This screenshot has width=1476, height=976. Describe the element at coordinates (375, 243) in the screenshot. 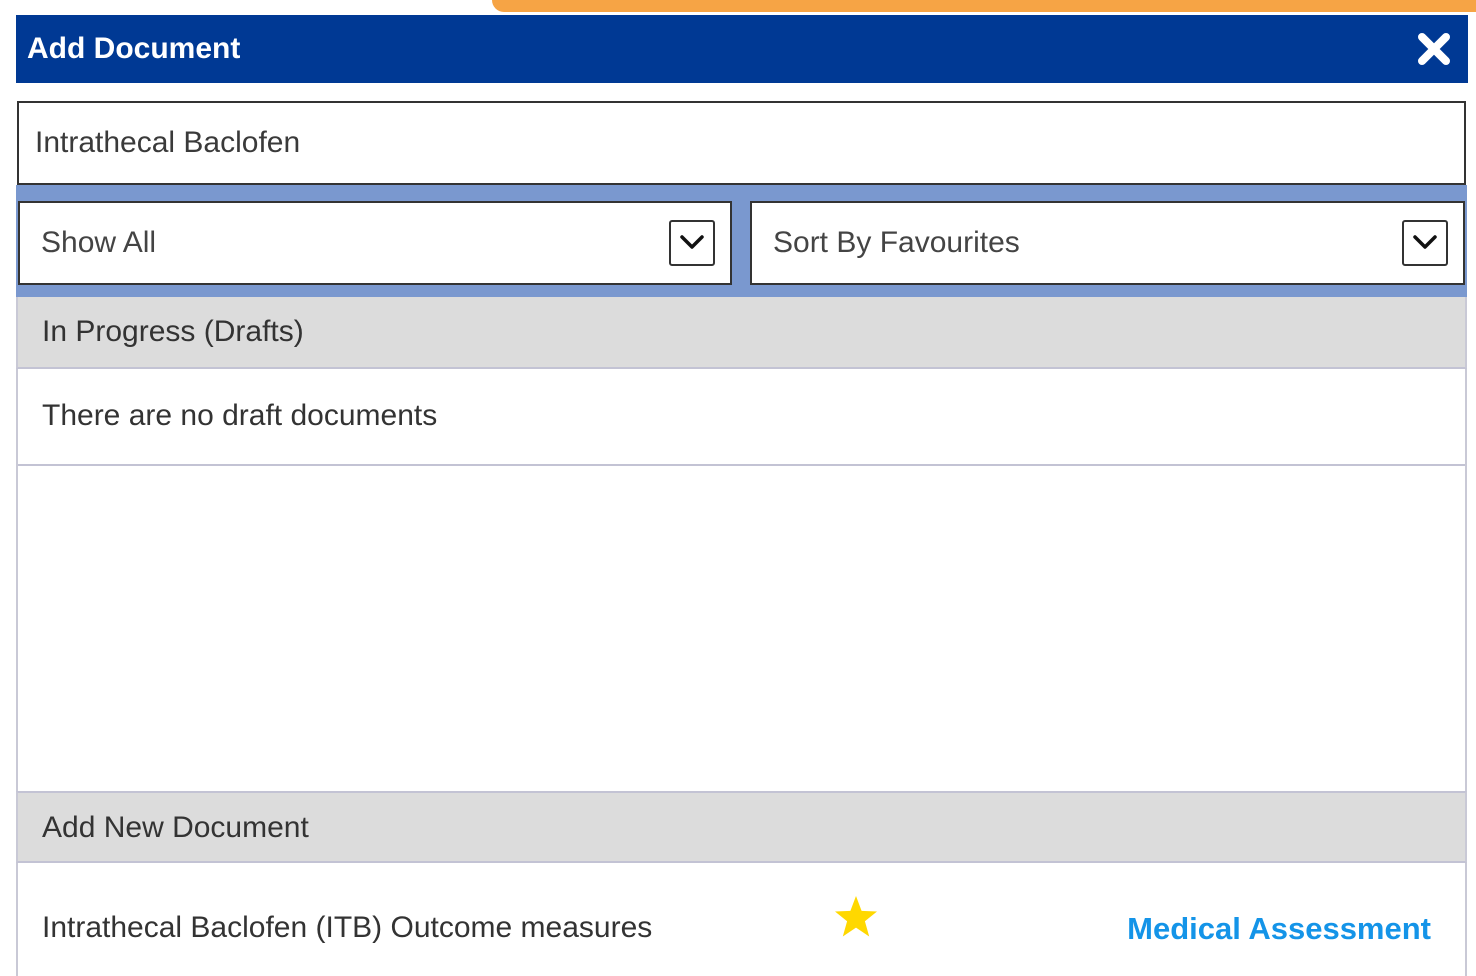

I see `show-filter-select: Show All` at that location.